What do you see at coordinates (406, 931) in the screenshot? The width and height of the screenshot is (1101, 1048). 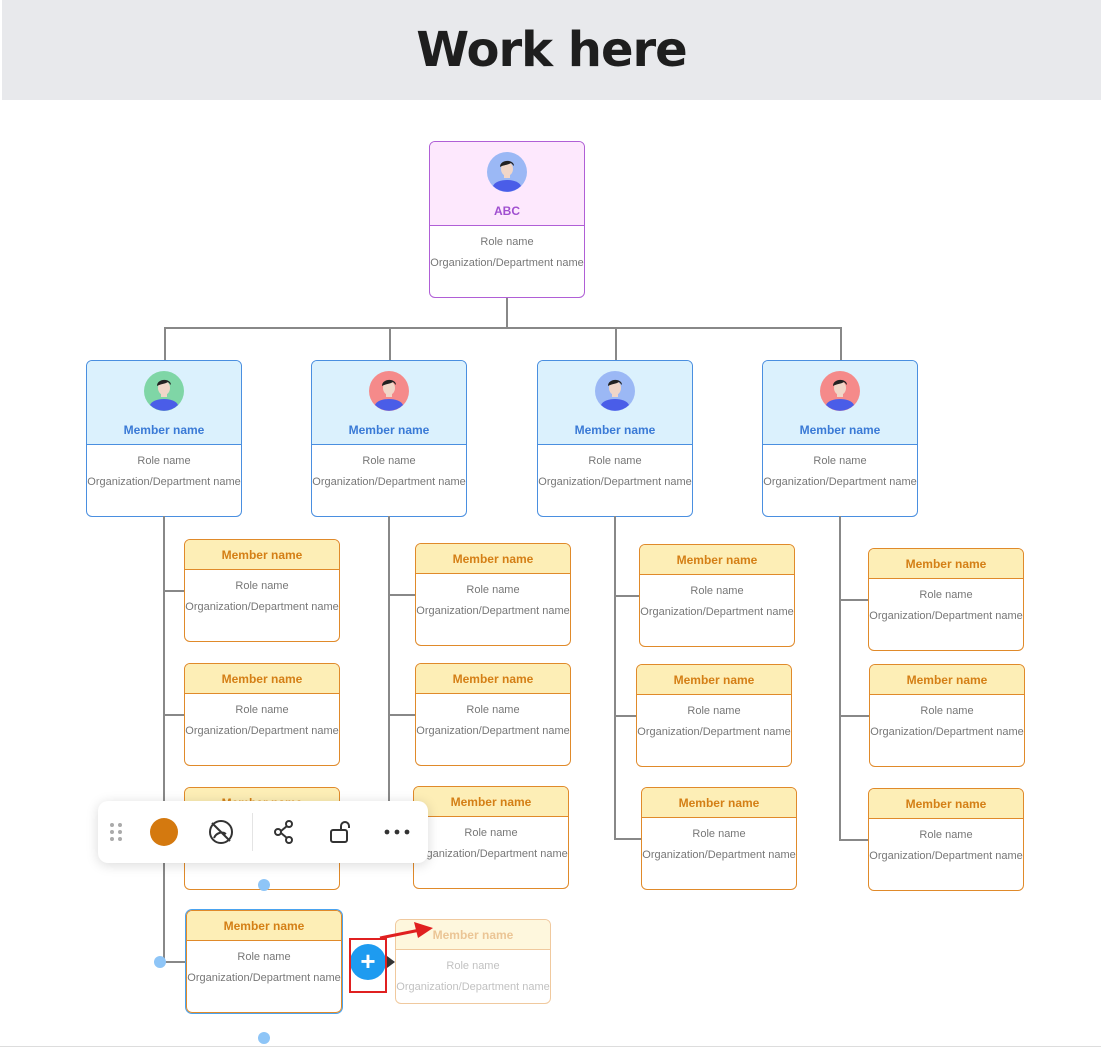 I see `annotation-arrow` at bounding box center [406, 931].